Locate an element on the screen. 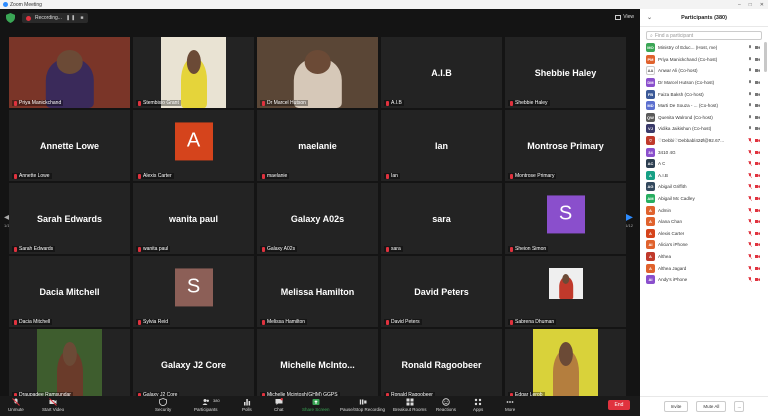 The height and width of the screenshot is (416, 768). participant-status-icons is located at coordinates (754, 268).